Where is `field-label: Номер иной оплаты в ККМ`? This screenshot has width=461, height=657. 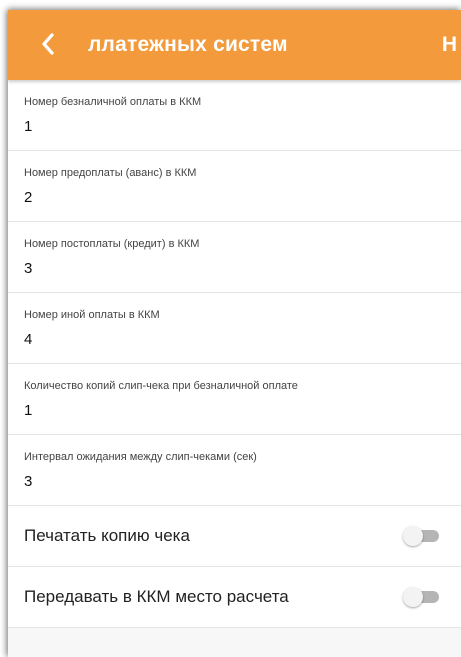 field-label: Номер иной оплаты в ККМ is located at coordinates (92, 315).